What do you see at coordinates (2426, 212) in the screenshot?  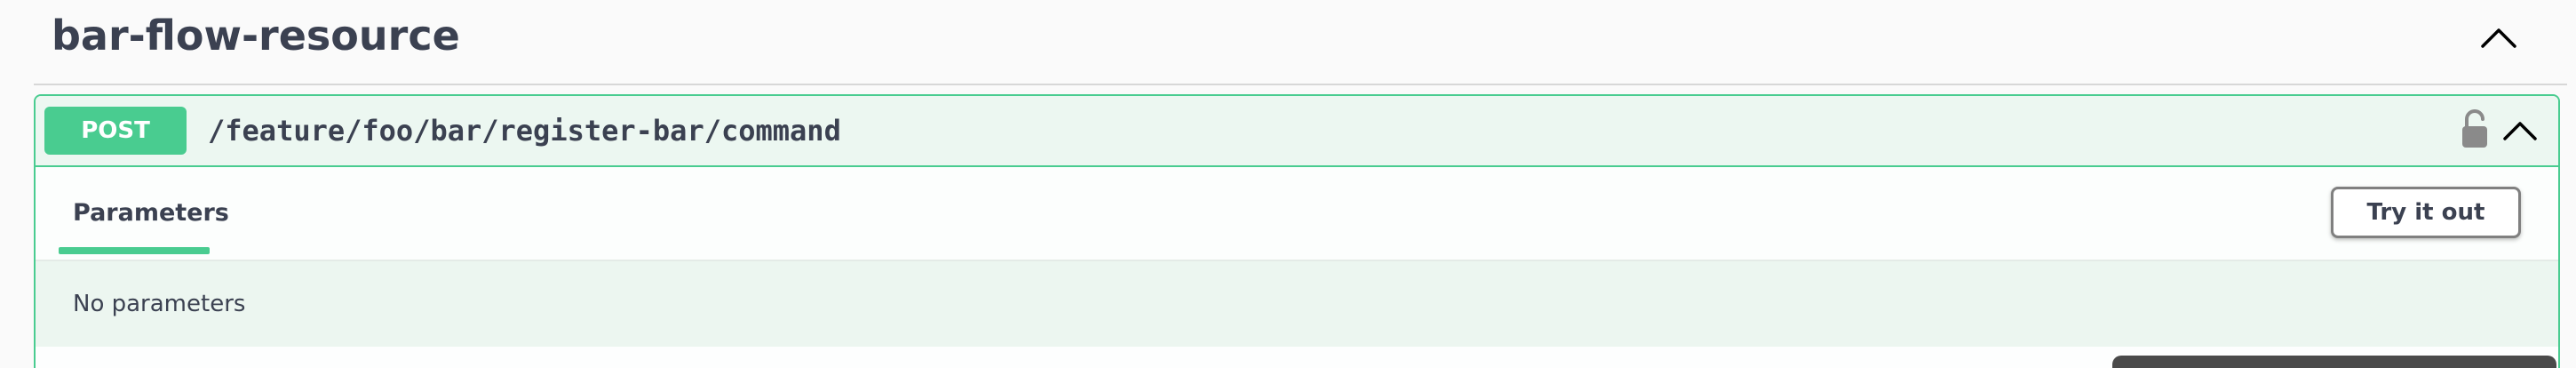 I see `try-it-out-button: Try it out` at bounding box center [2426, 212].